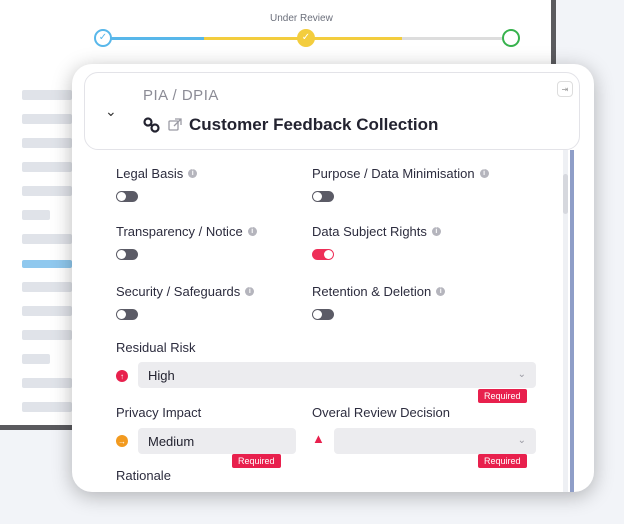 The width and height of the screenshot is (624, 524). What do you see at coordinates (337, 375) in the screenshot?
I see `residual-risk-select: High ⌄` at bounding box center [337, 375].